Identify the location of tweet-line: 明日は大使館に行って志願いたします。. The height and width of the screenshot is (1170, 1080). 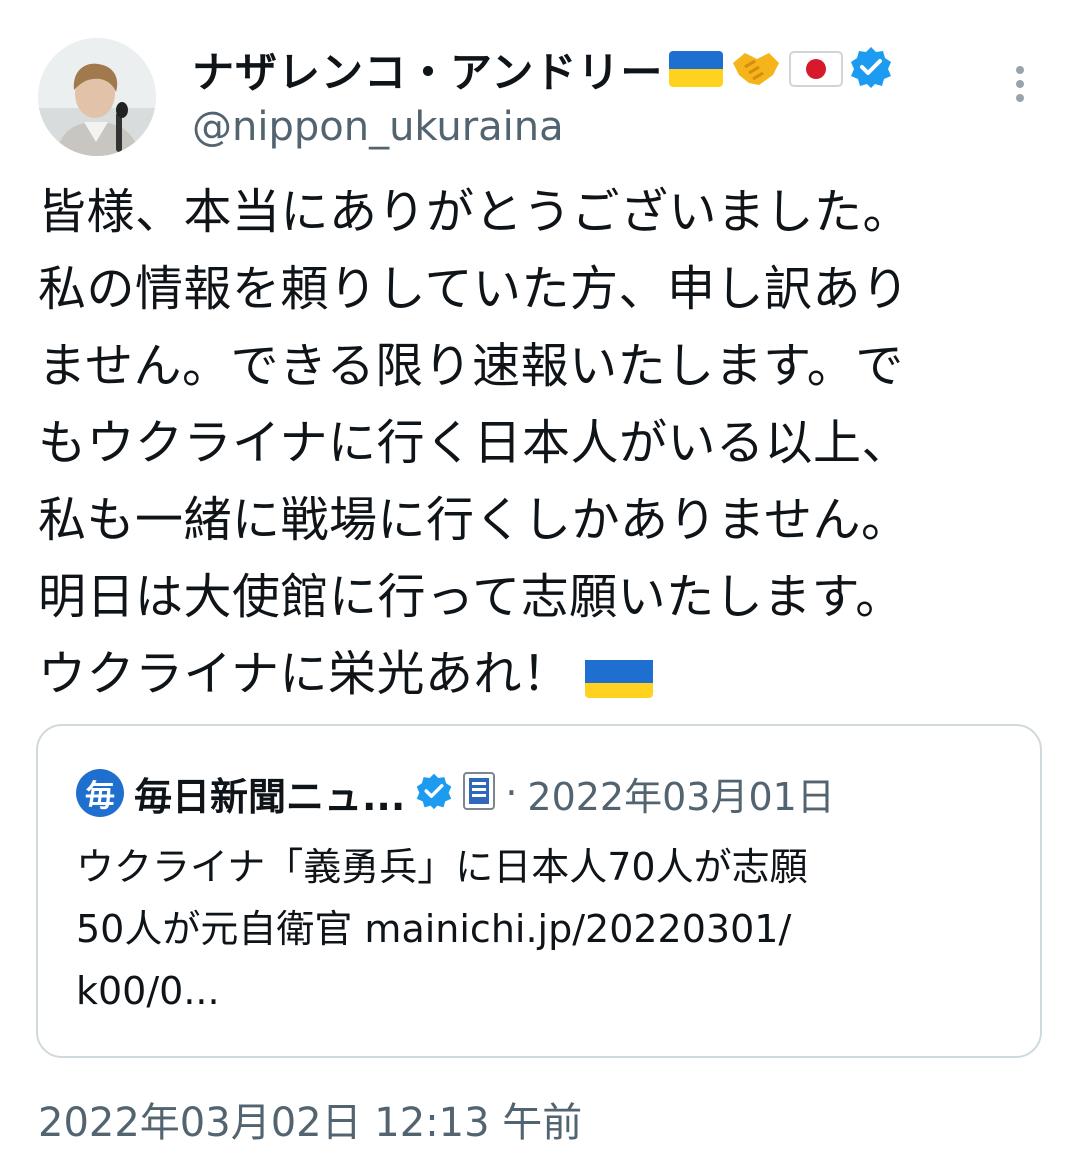
(471, 597).